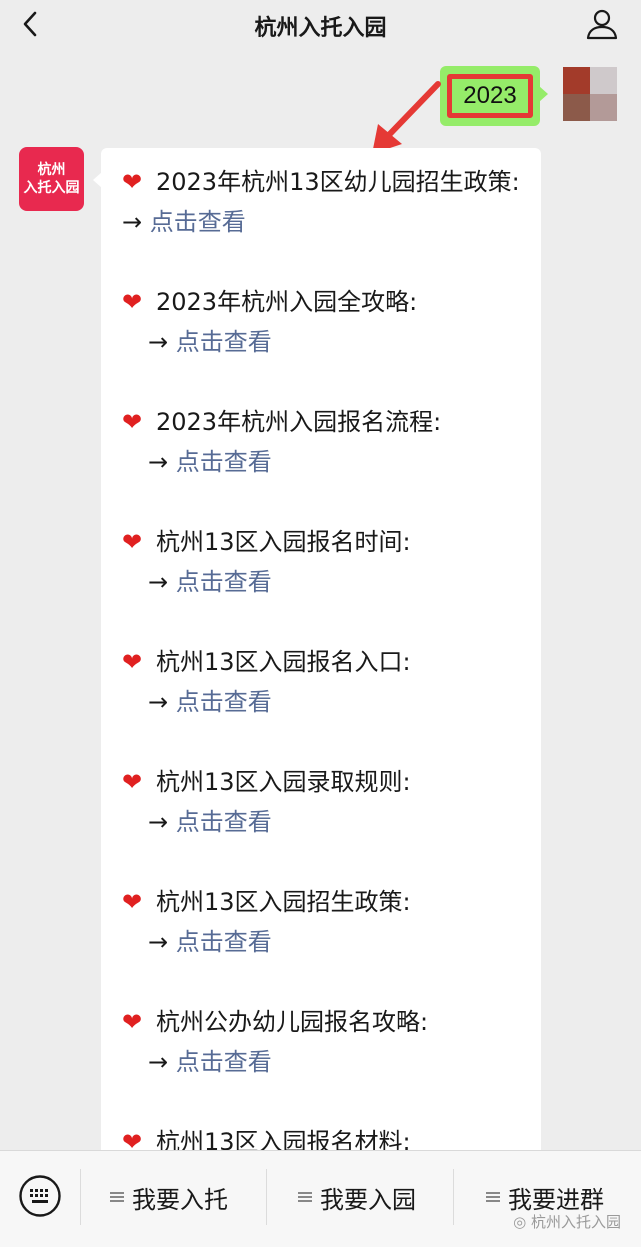  What do you see at coordinates (283, 782) in the screenshot?
I see `reply-item-text: 杭州13区入园录取规则:` at bounding box center [283, 782].